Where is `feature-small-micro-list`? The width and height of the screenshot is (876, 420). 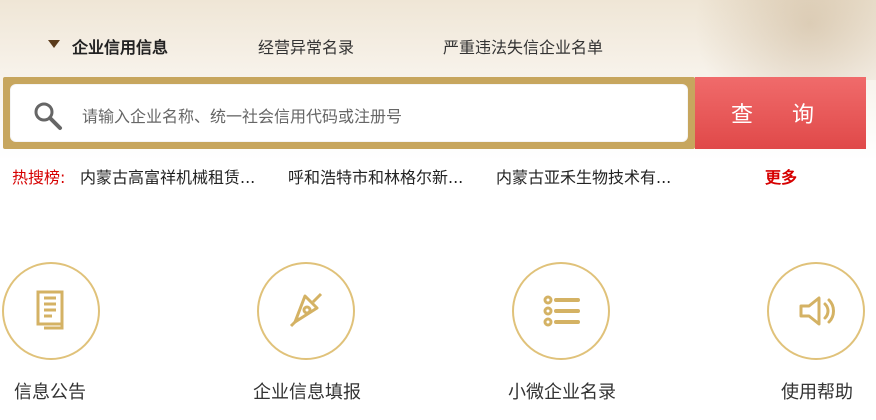
feature-small-micro-list is located at coordinates (561, 311).